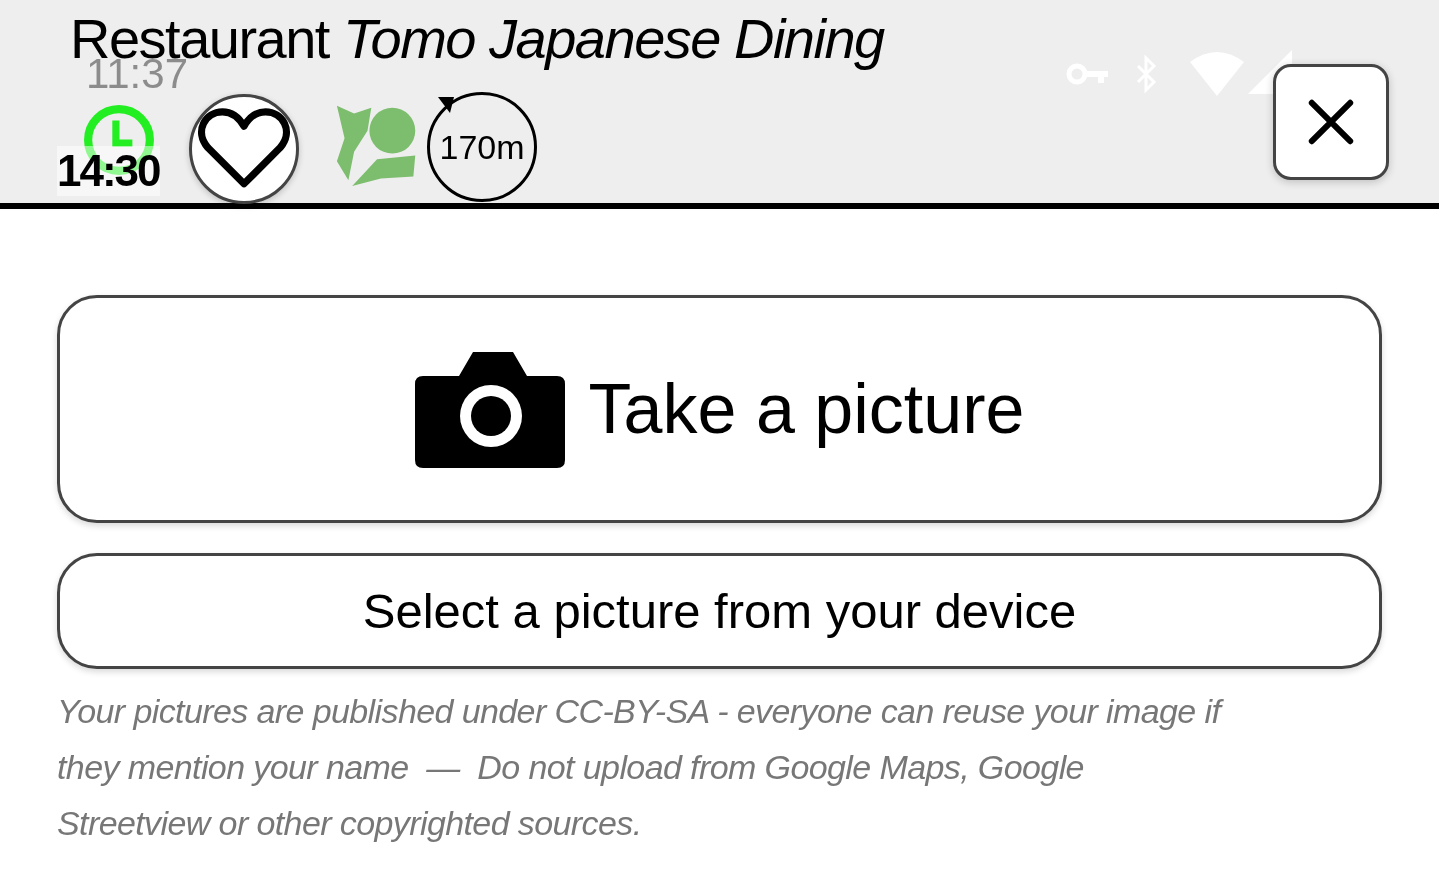  I want to click on favorite-button, so click(244, 149).